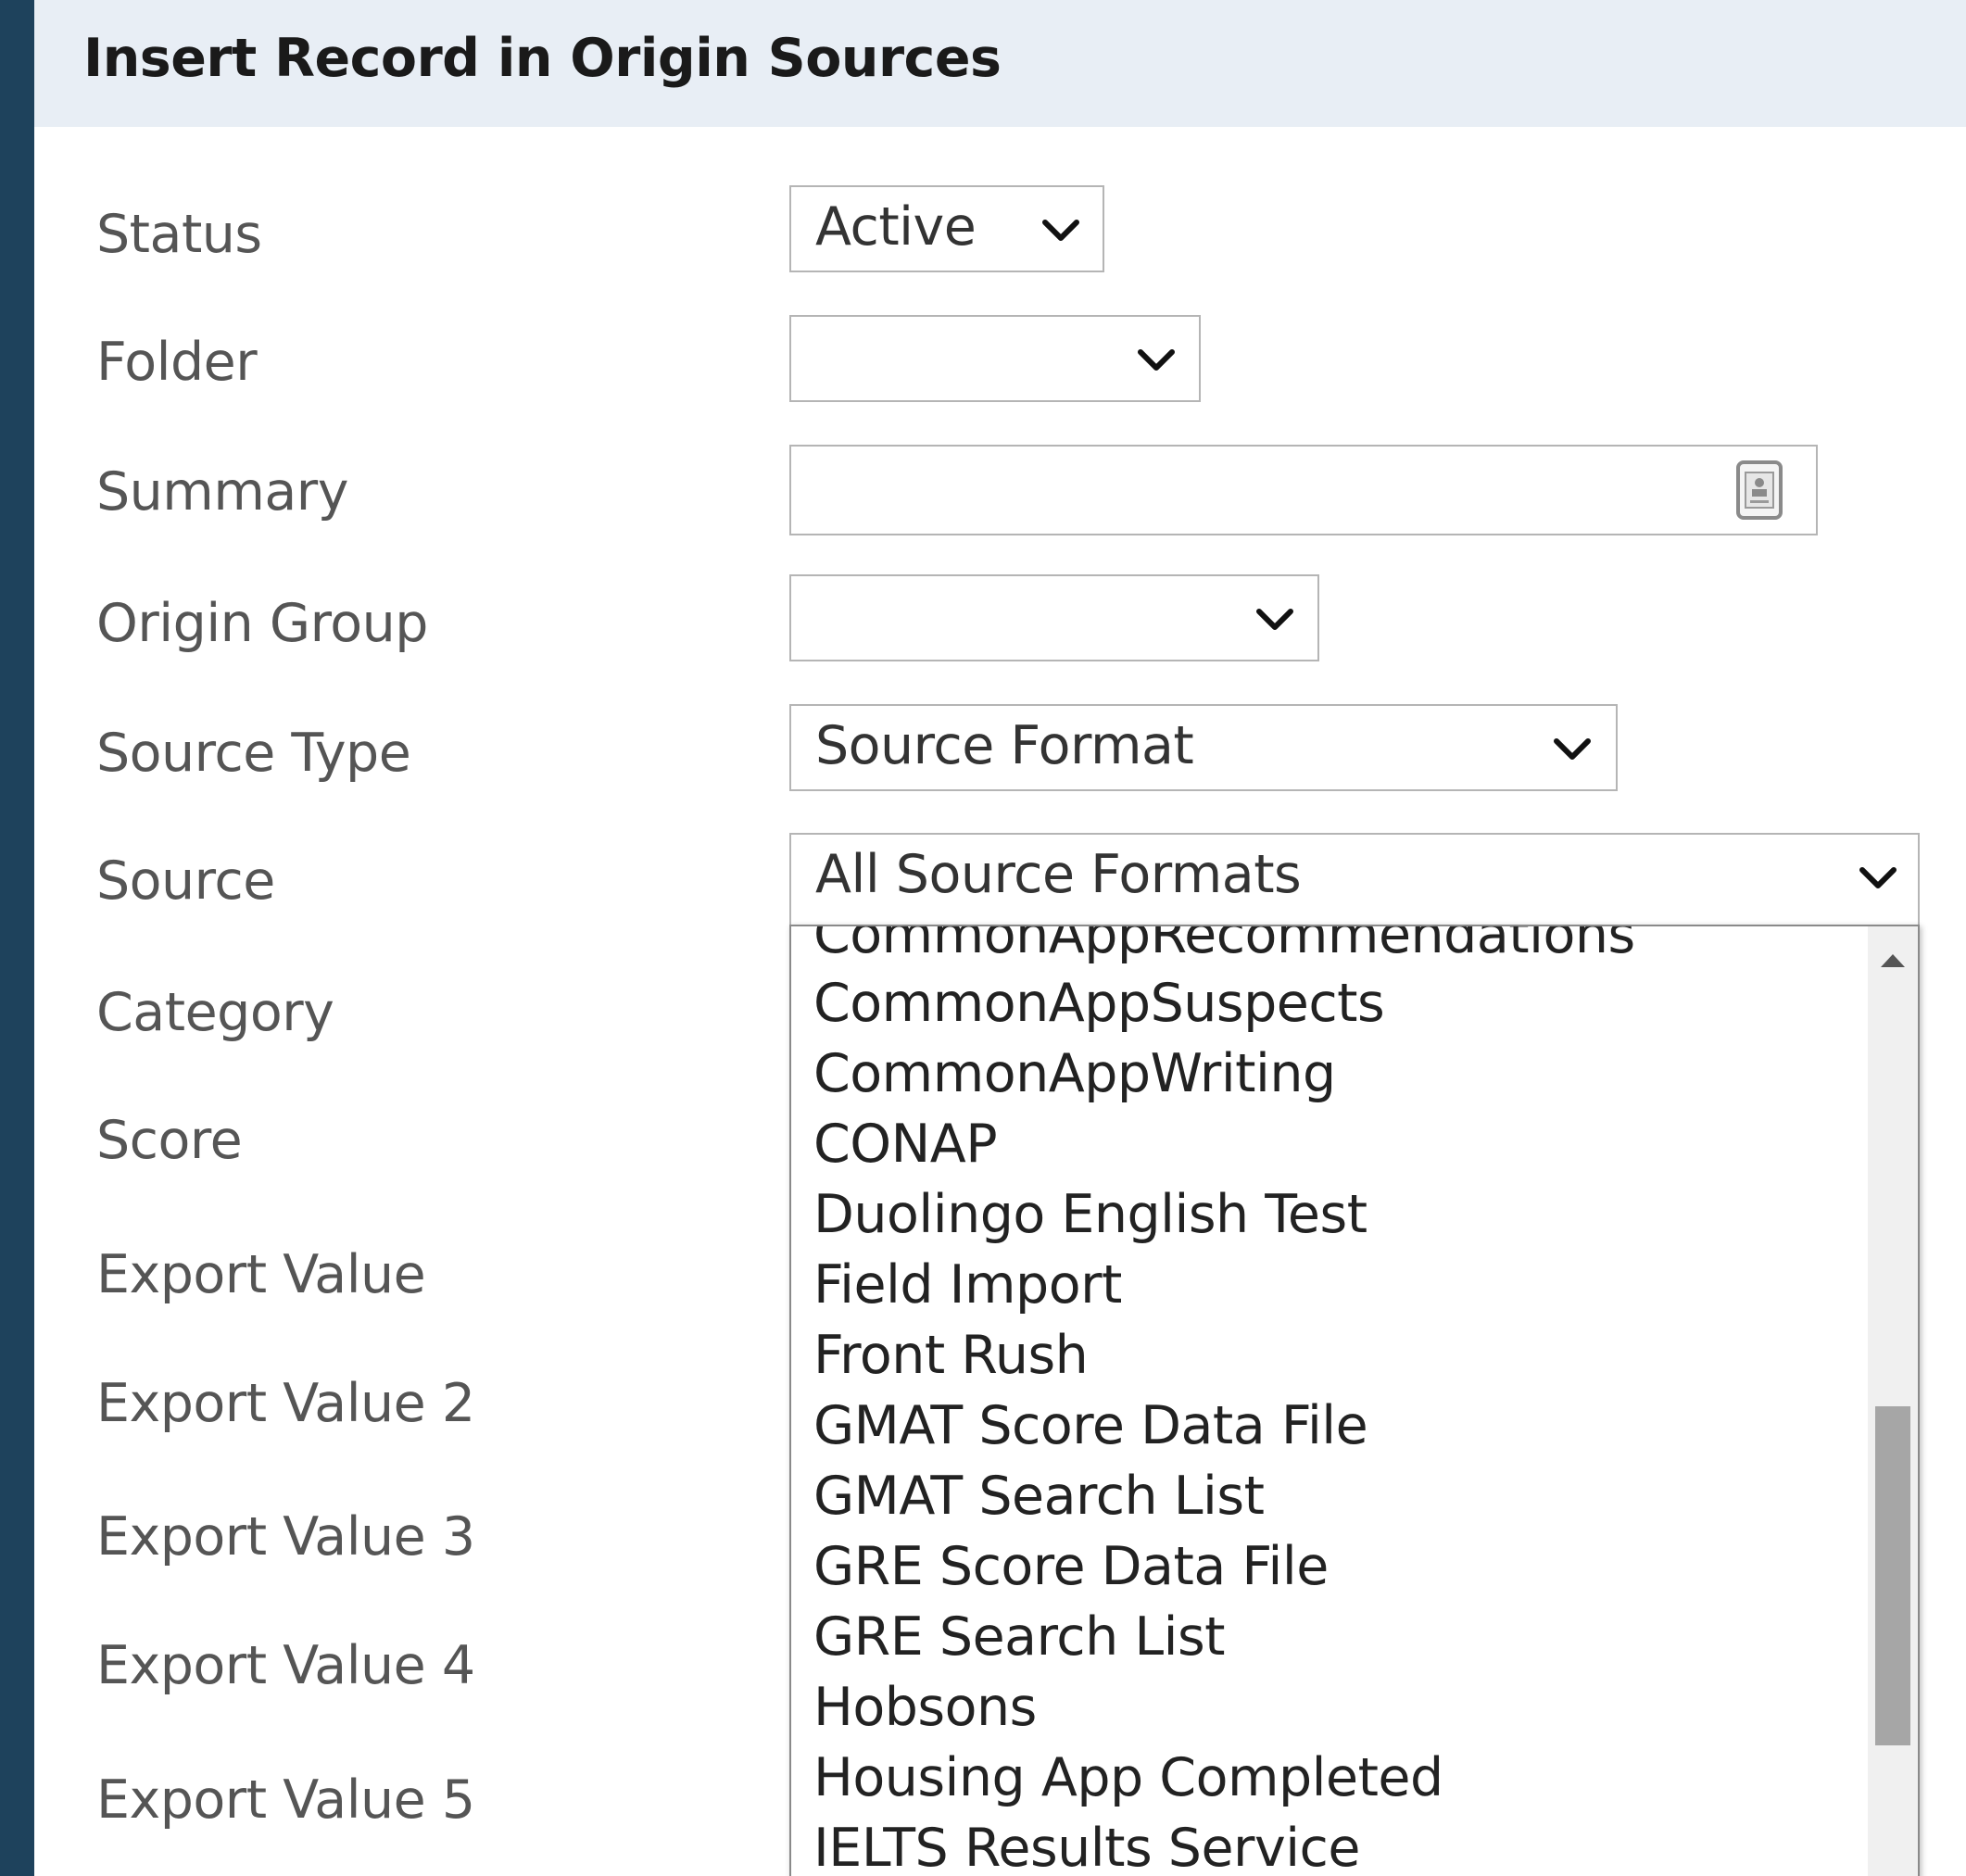  Describe the element at coordinates (285, 1800) in the screenshot. I see `export-value-5-label: Export Value 5` at that location.